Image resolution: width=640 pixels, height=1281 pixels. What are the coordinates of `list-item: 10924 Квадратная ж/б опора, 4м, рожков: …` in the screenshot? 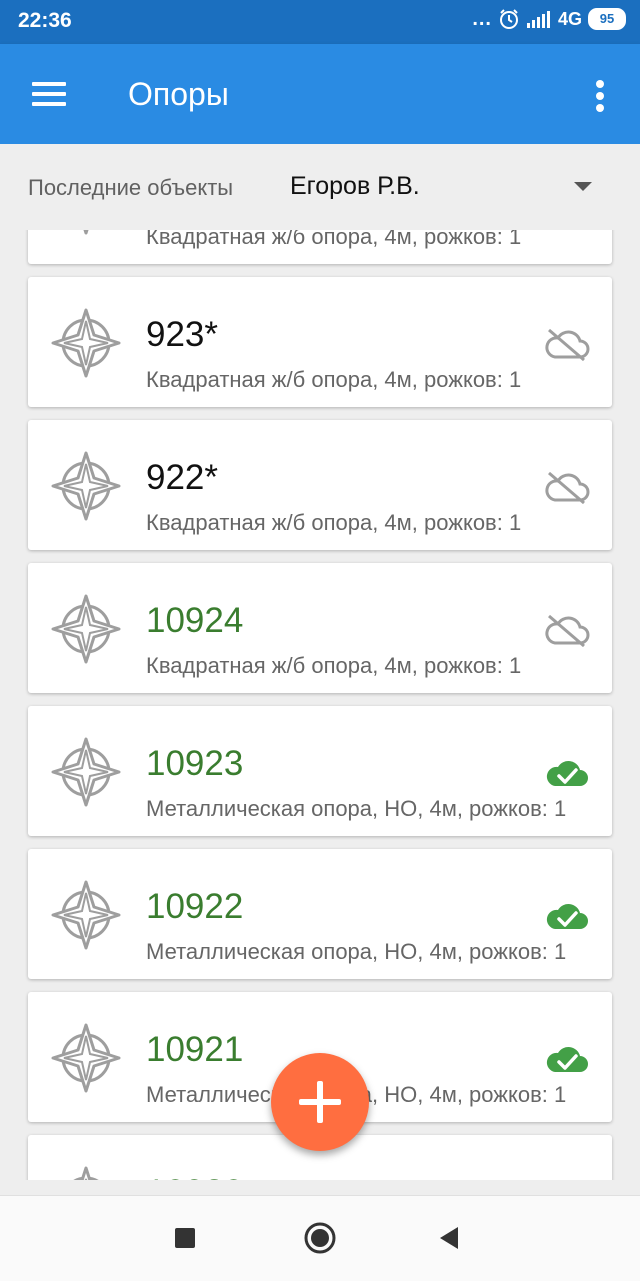 It's located at (320, 628).